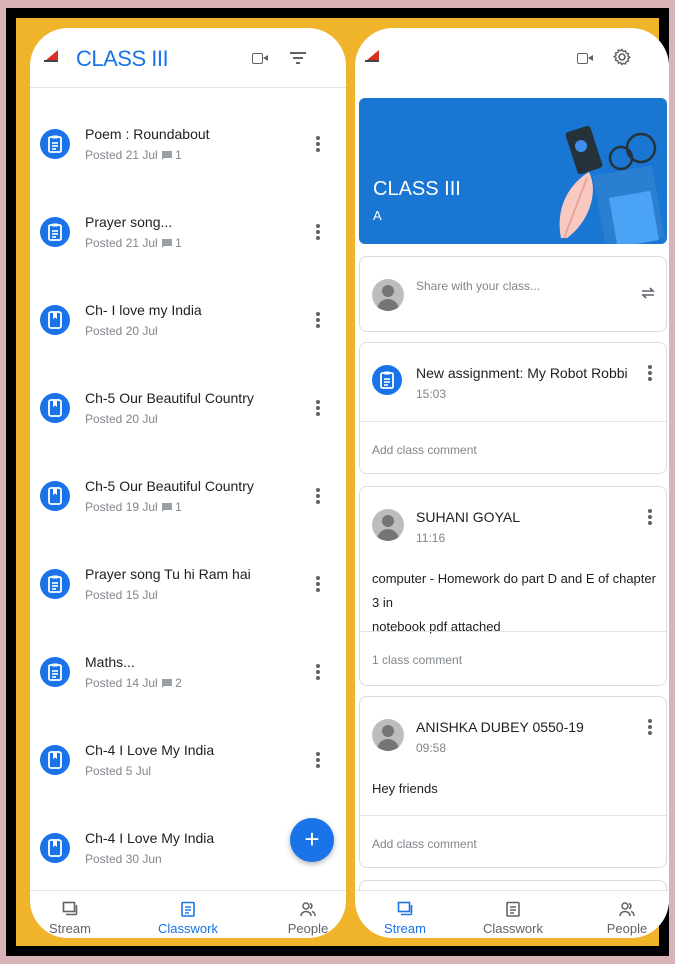  I want to click on post-author: SUHANI GOYAL, so click(468, 517).